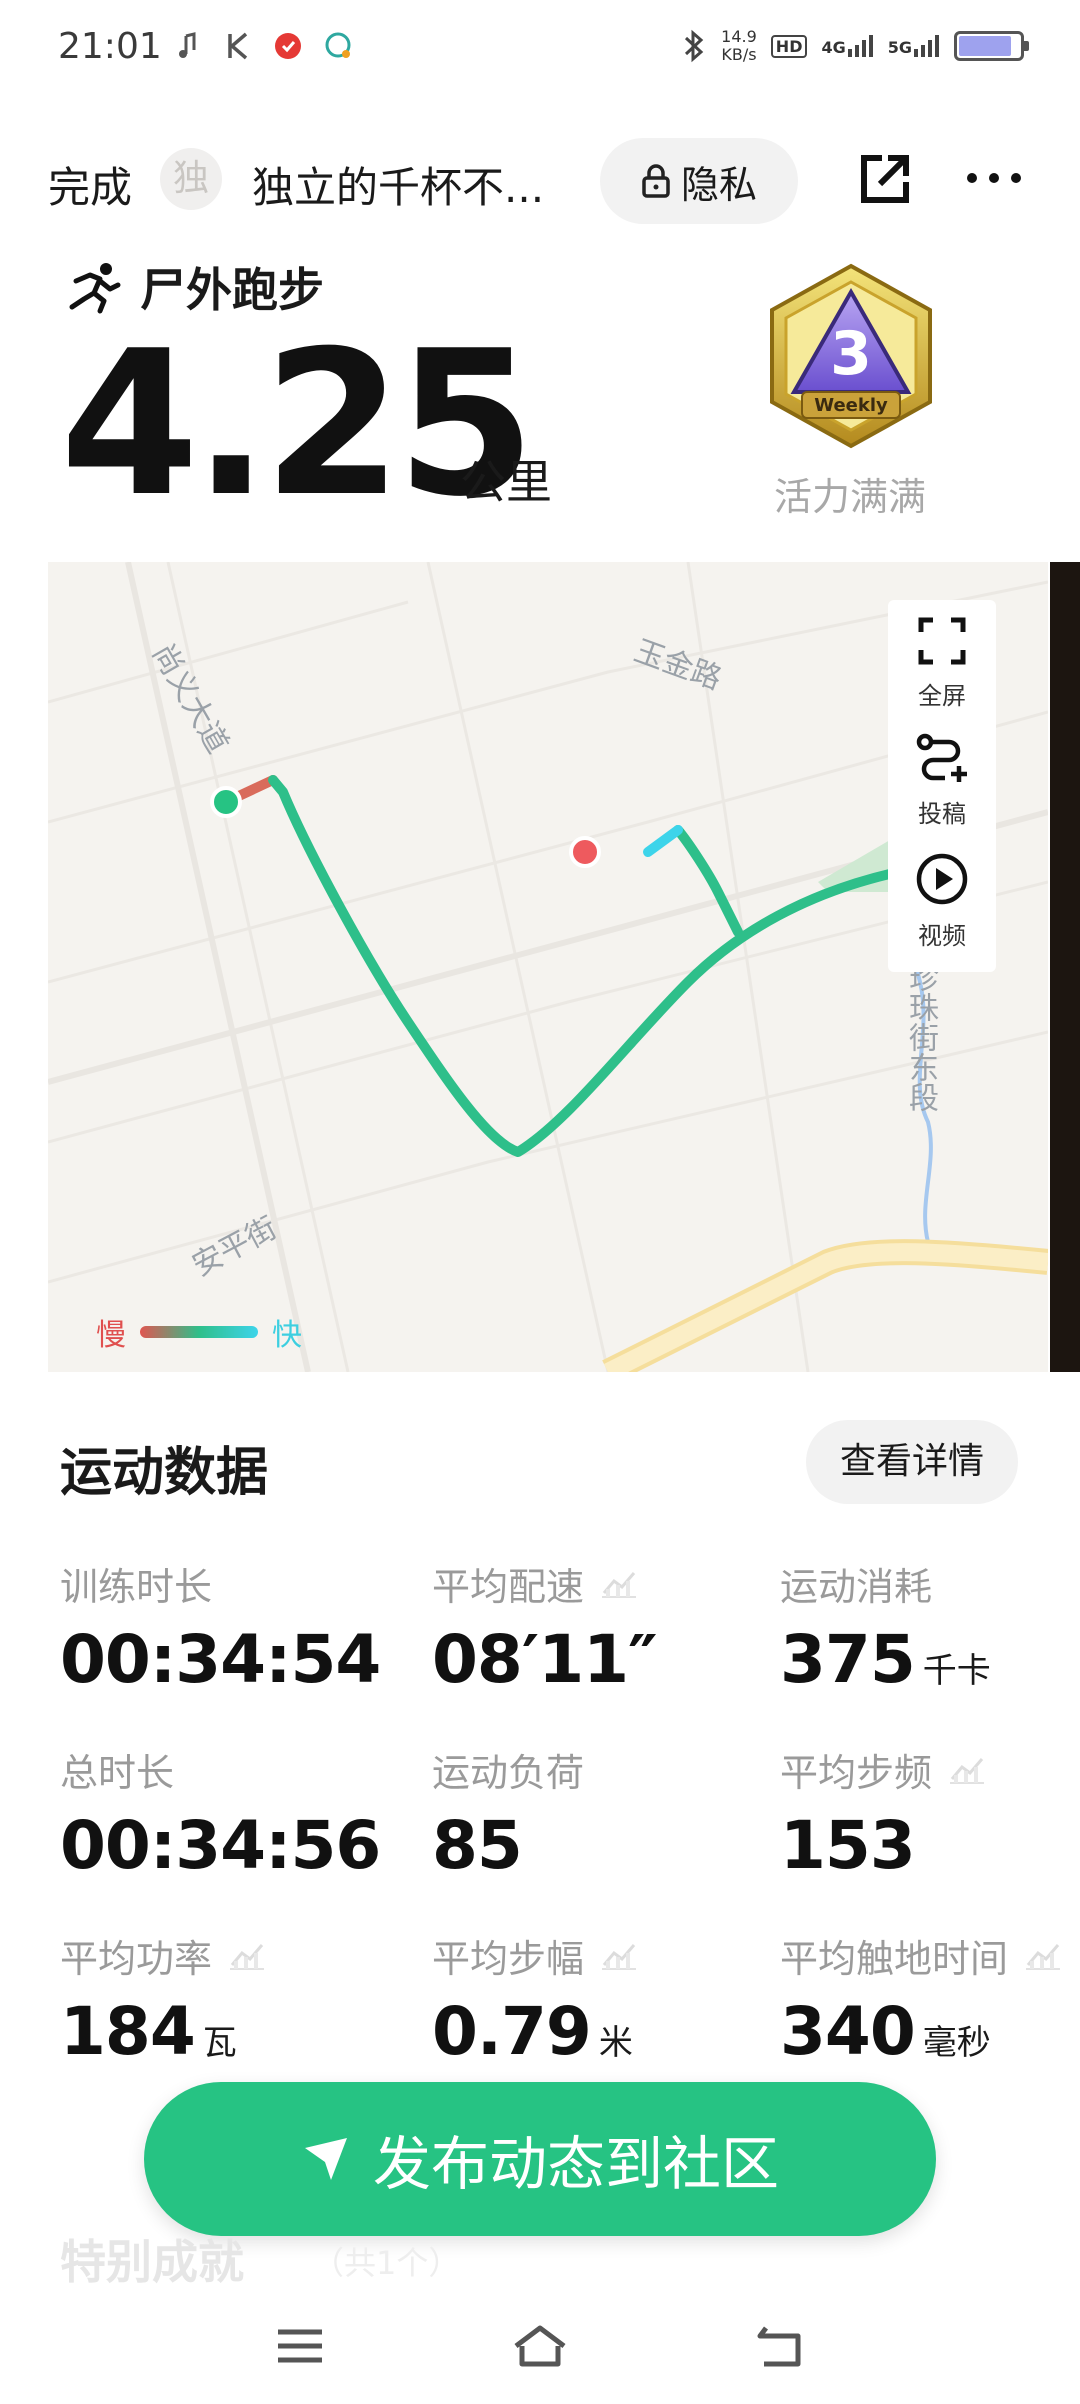 The image size is (1080, 2404). Describe the element at coordinates (287, 1335) in the screenshot. I see `legend-fast: 快` at that location.